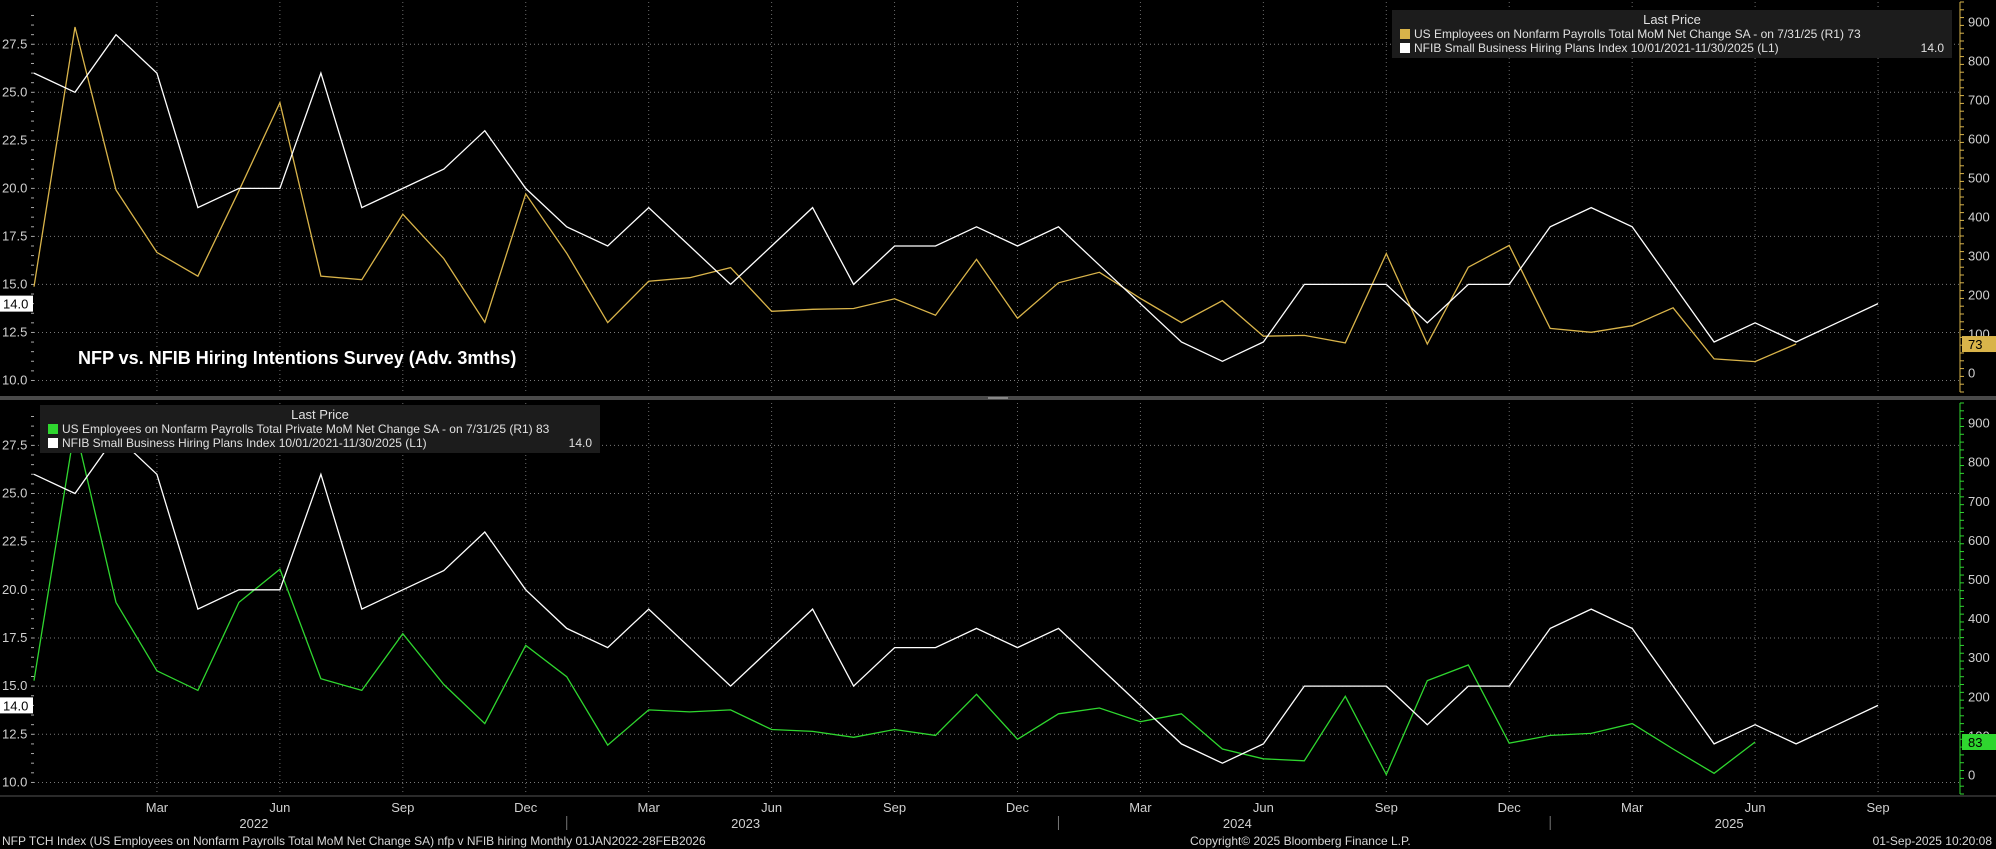 This screenshot has width=1996, height=849. What do you see at coordinates (1975, 742) in the screenshot?
I see `right-last-price-label: 83` at bounding box center [1975, 742].